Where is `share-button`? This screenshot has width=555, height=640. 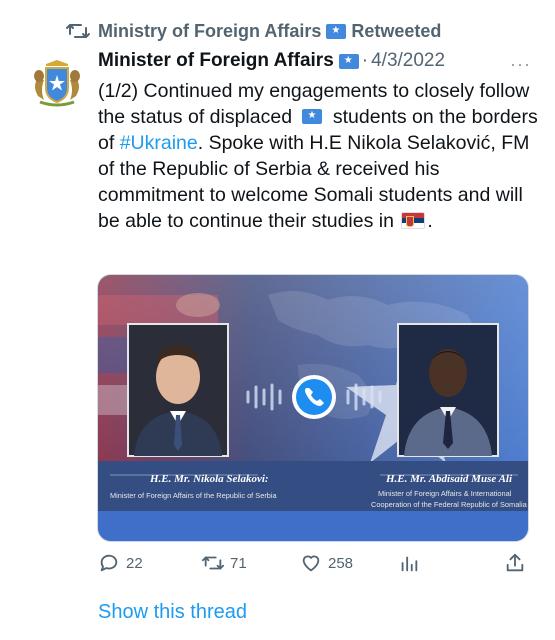 share-button is located at coordinates (518, 563).